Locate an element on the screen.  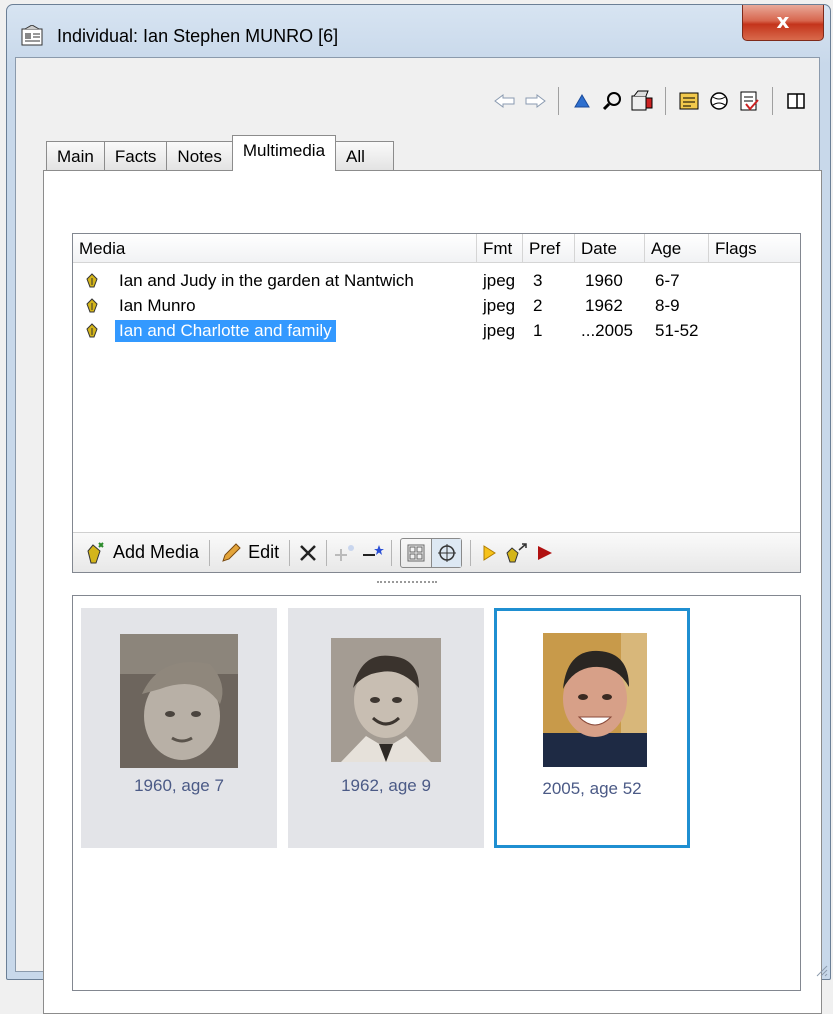
tab-main: Main is located at coordinates (75, 156).